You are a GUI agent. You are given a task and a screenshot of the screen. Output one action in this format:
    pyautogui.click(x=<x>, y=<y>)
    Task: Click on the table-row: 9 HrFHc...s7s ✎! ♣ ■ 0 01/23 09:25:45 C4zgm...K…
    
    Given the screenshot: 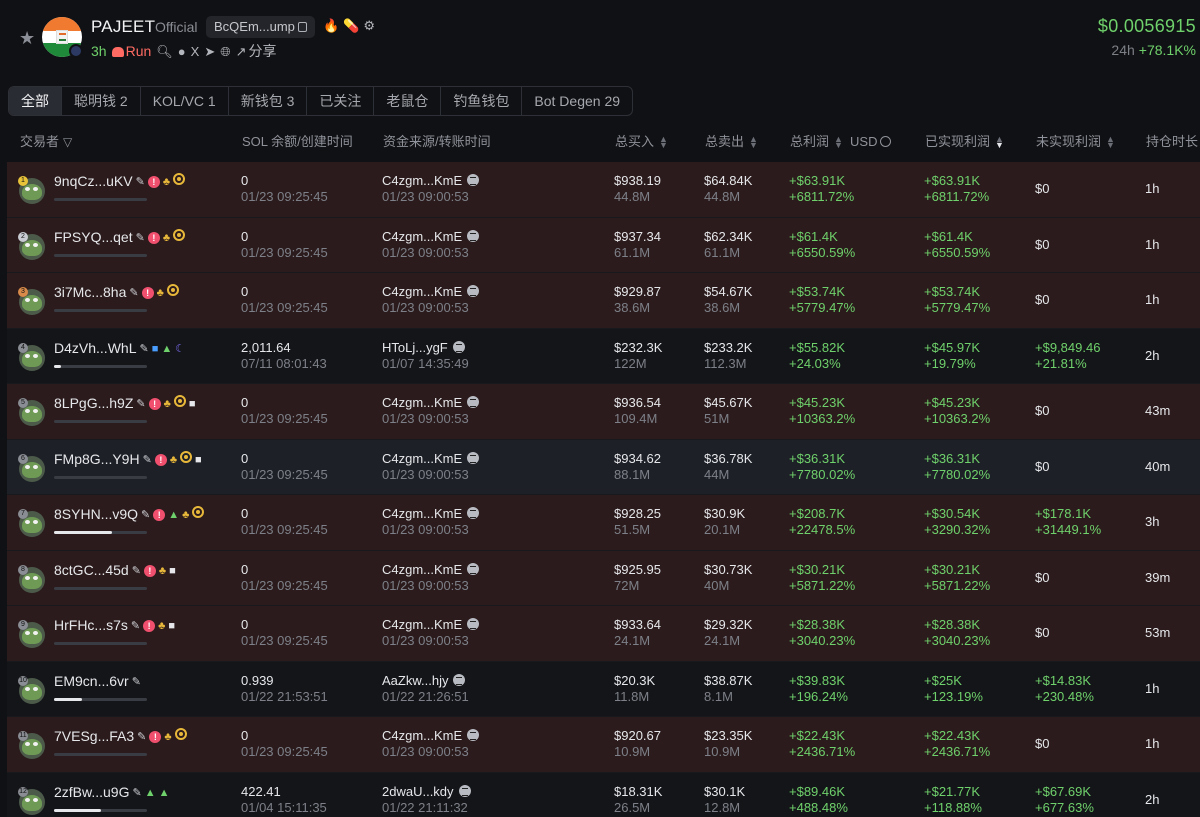 What is the action you would take?
    pyautogui.click(x=603, y=634)
    